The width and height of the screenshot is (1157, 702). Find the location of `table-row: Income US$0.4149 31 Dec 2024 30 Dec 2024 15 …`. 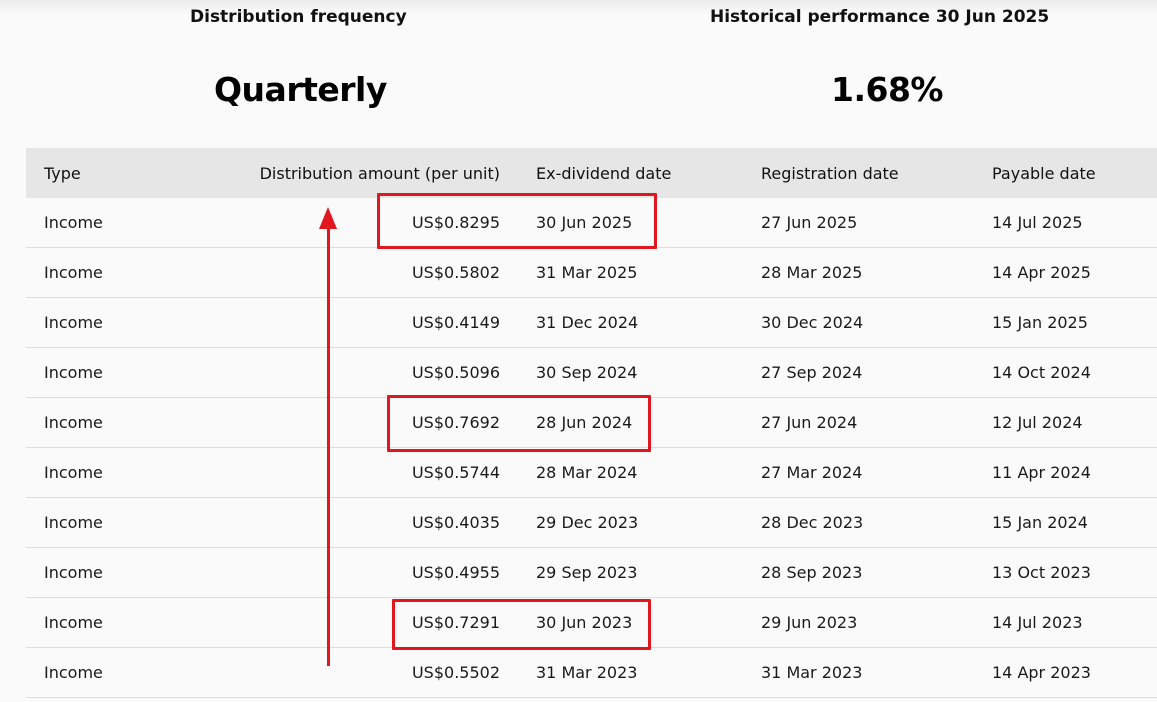

table-row: Income US$0.4149 31 Dec 2024 30 Dec 2024 15 … is located at coordinates (591, 323).